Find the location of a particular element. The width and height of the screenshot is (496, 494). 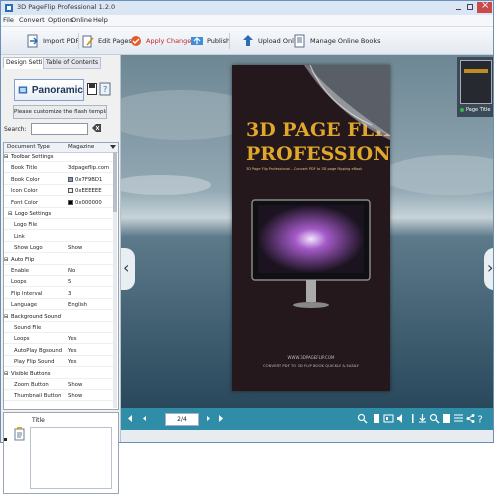

first-page-icon is located at coordinates (130, 418).